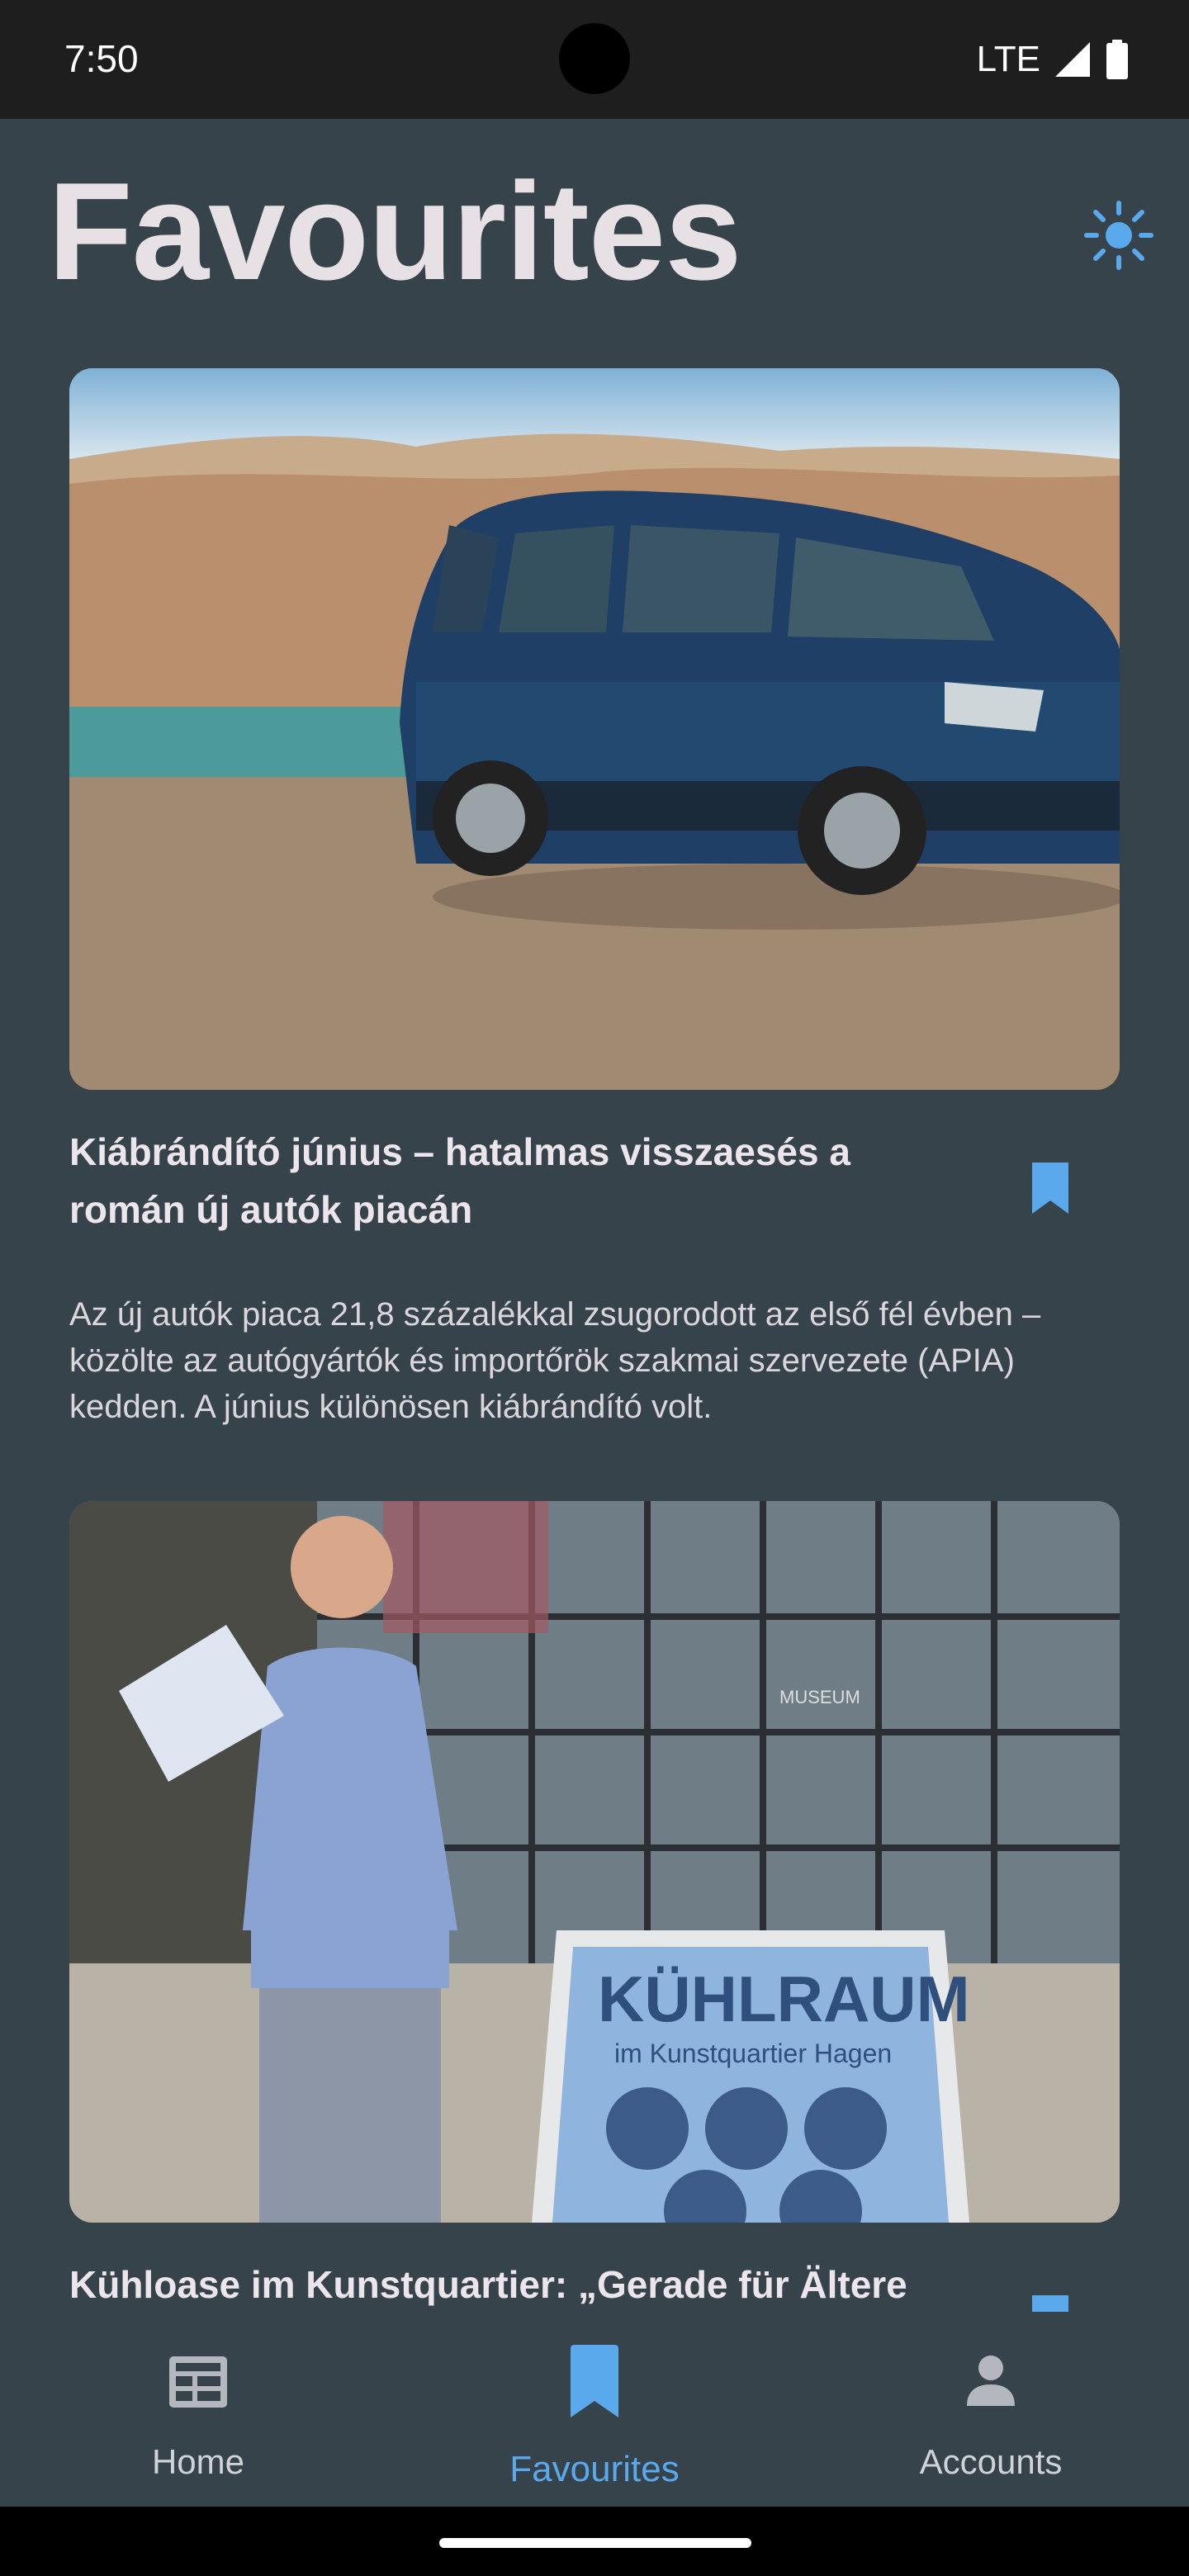 This screenshot has height=2576, width=1189. What do you see at coordinates (1053, 59) in the screenshot?
I see `status-indicators: LTE` at bounding box center [1053, 59].